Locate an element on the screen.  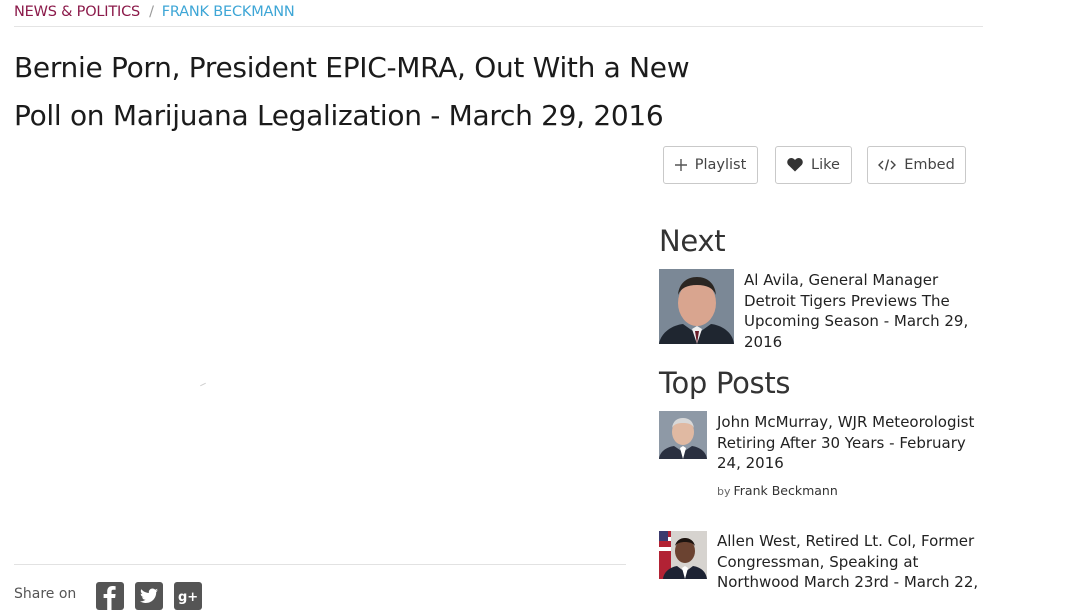
embed-button: Embed is located at coordinates (916, 165).